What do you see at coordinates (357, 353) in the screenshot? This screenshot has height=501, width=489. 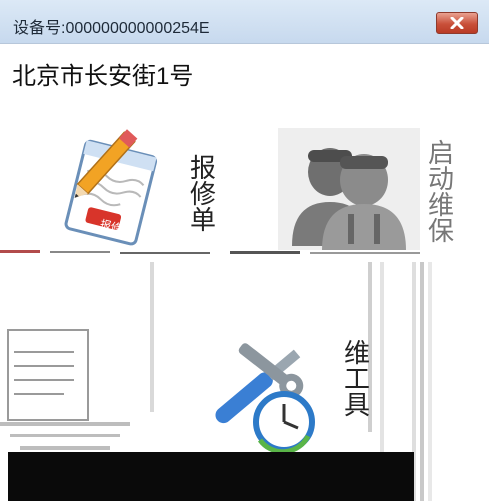 I see `tools-label-char-1: 维` at bounding box center [357, 353].